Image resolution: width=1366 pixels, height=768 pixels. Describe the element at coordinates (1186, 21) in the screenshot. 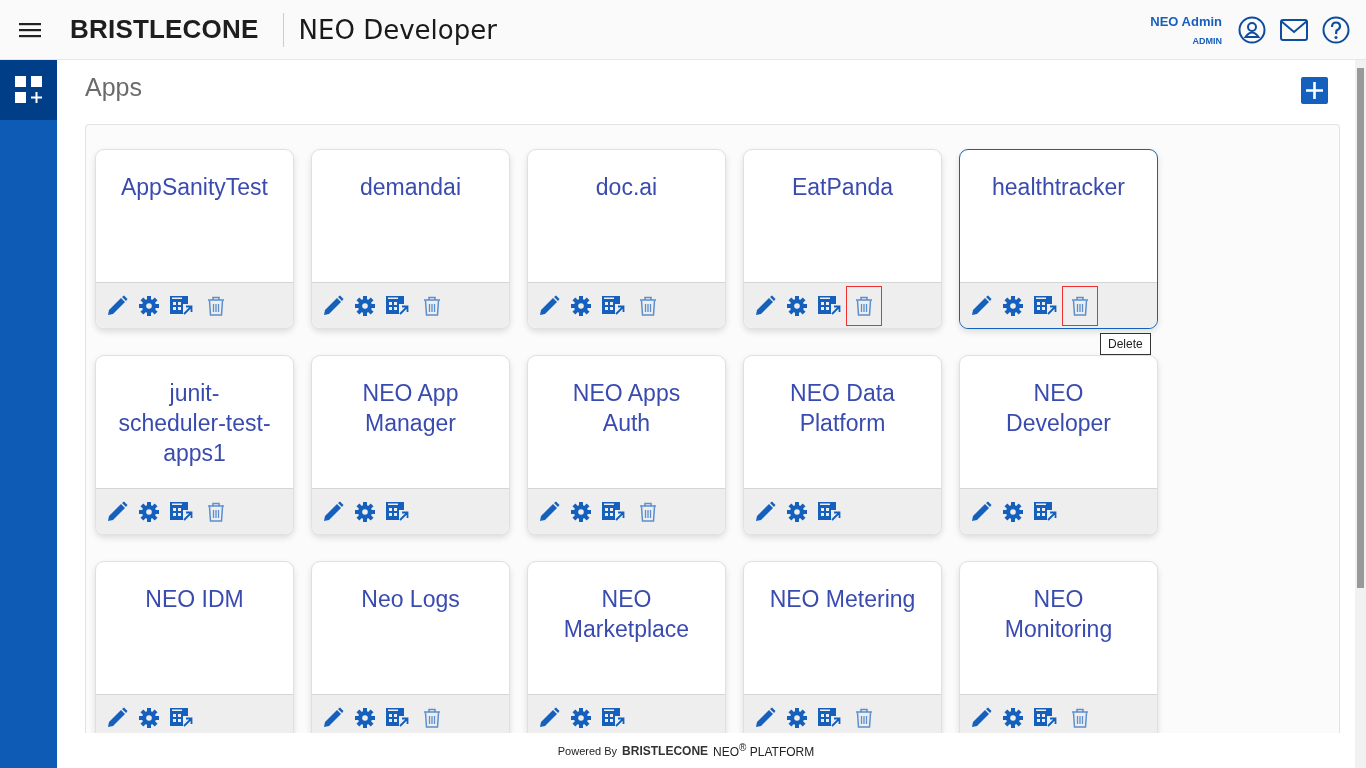

I see `user-name: NEO Admin` at that location.